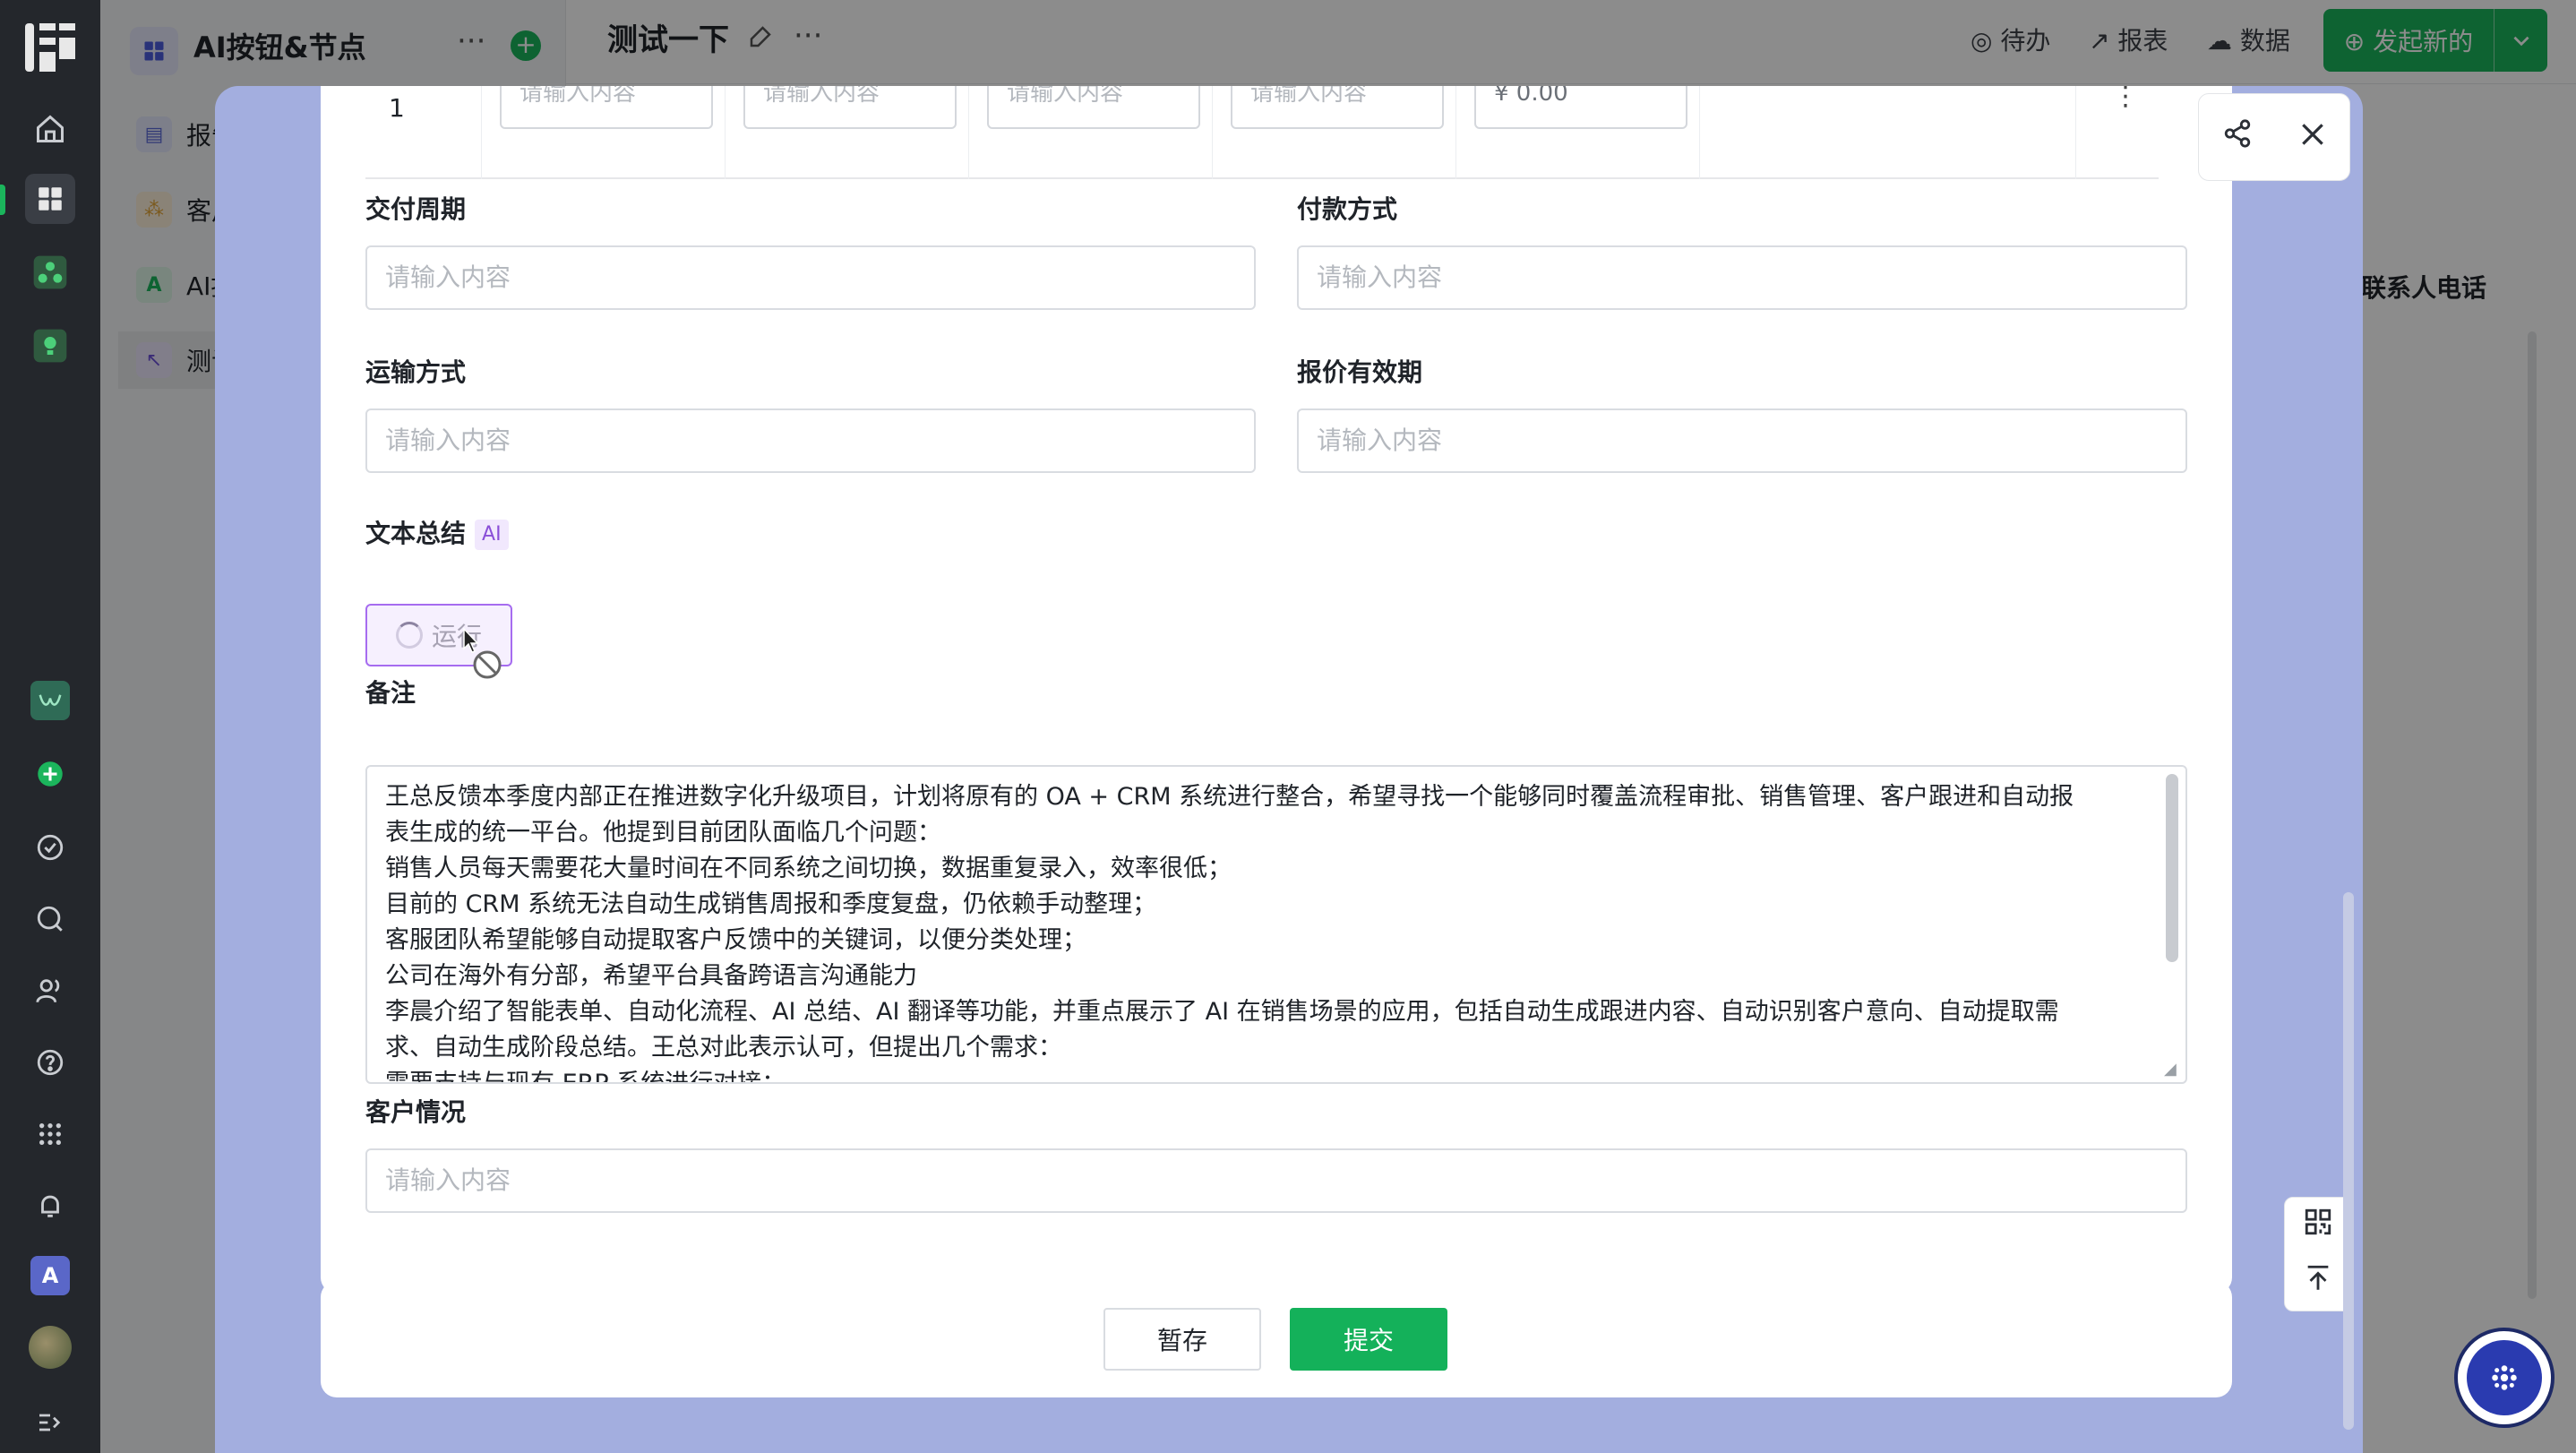 The image size is (2576, 1453). I want to click on row-action-icon: ⋮, so click(2125, 99).